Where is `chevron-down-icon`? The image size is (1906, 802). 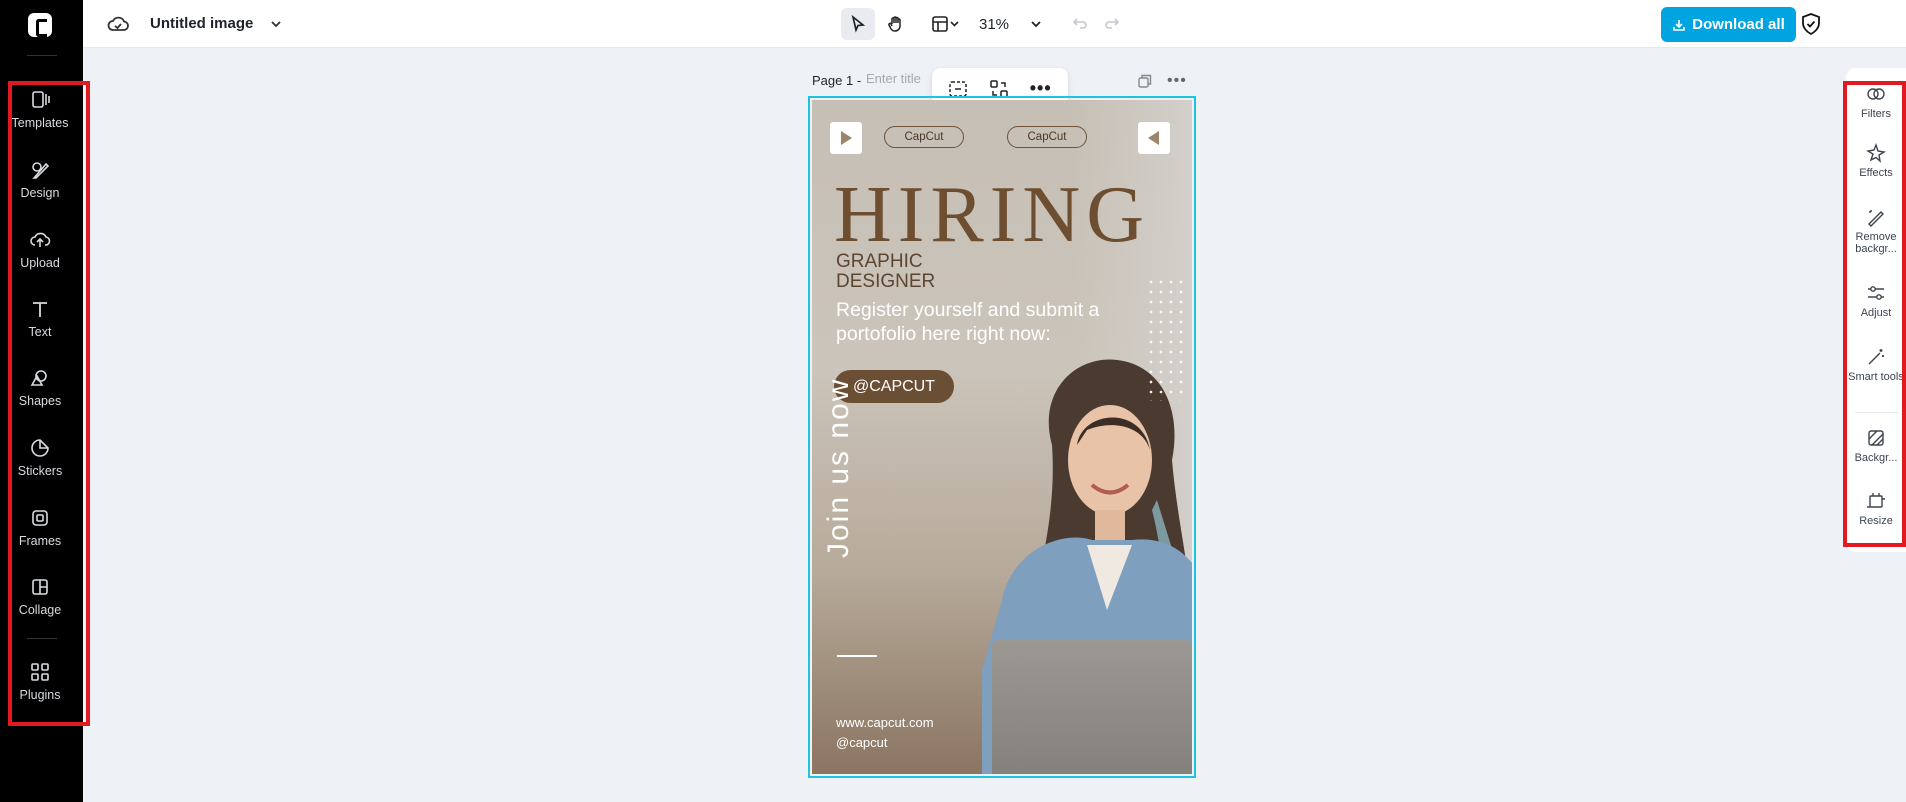 chevron-down-icon is located at coordinates (276, 24).